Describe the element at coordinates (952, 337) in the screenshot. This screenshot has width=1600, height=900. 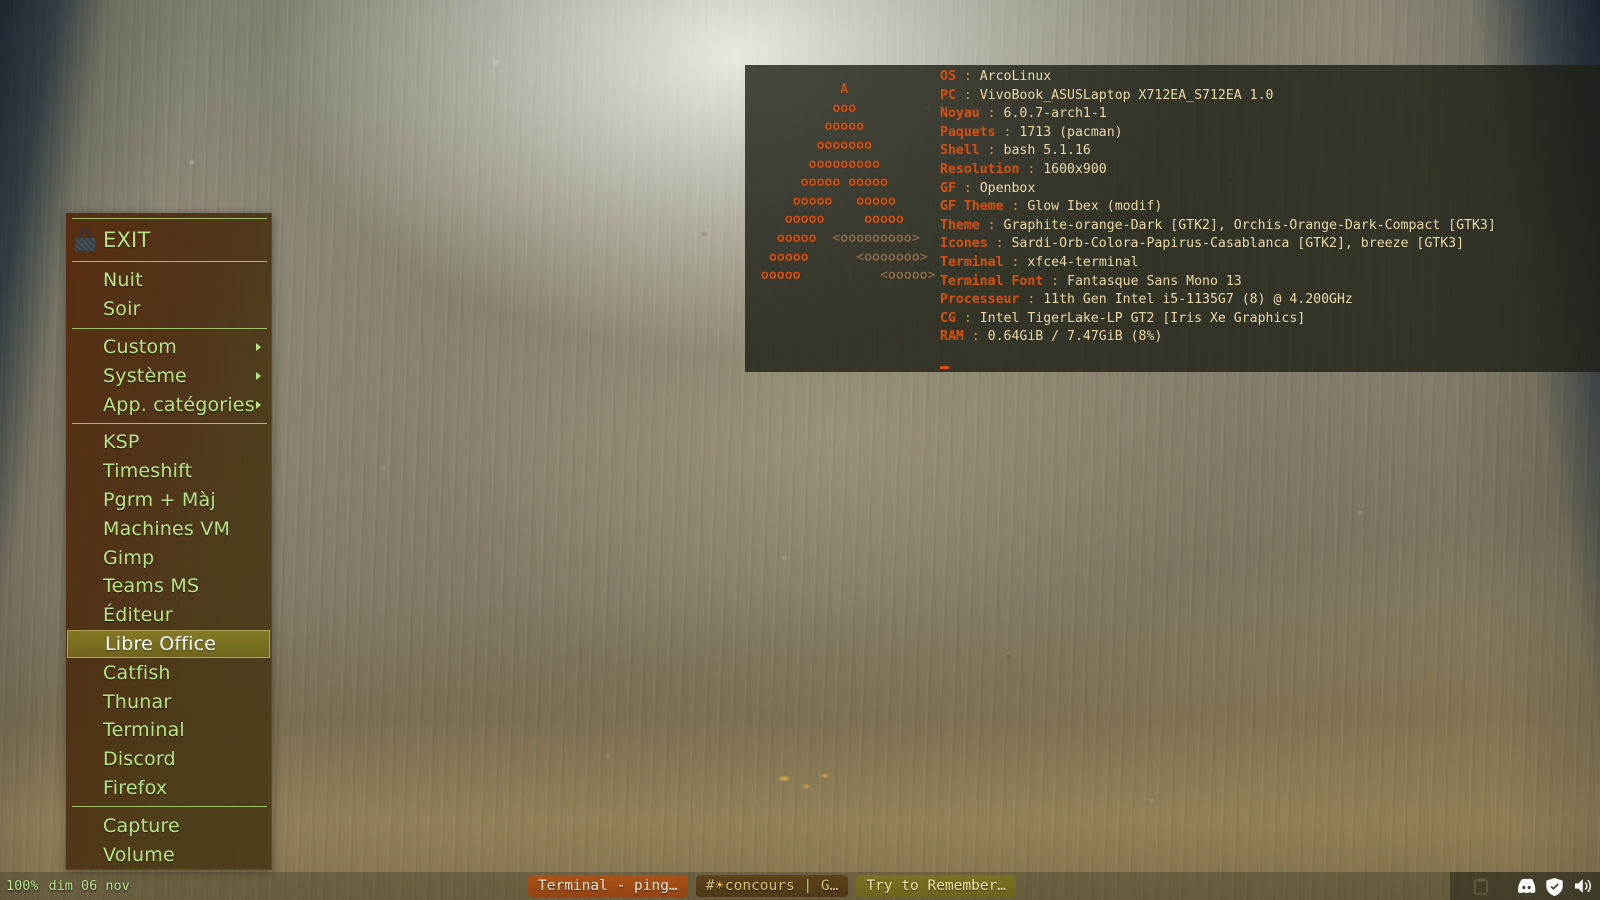
I see `neofetch-key: RAM` at that location.